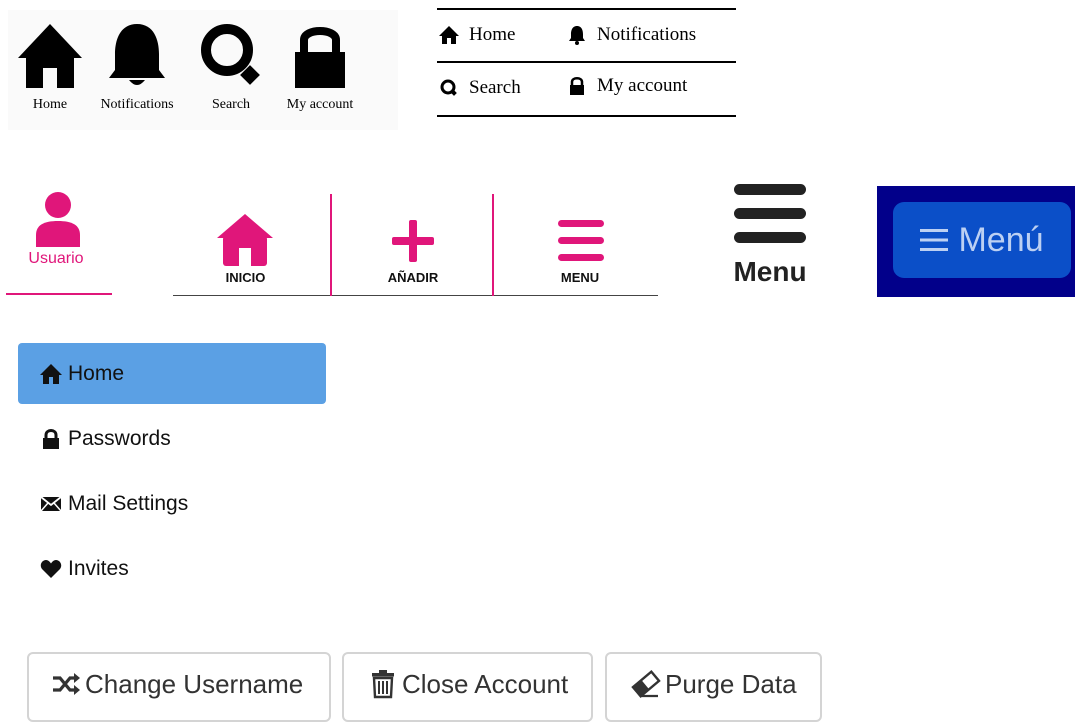 This screenshot has width=1075, height=722. I want to click on trash-icon, so click(383, 684).